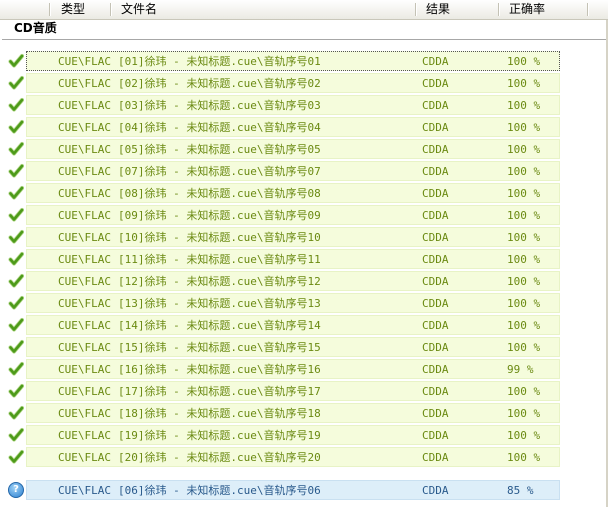 This screenshot has width=608, height=507. Describe the element at coordinates (219, 457) in the screenshot. I see `cell-filename: [20]徐玮 - 未知标题.cue\音轨序号20` at that location.